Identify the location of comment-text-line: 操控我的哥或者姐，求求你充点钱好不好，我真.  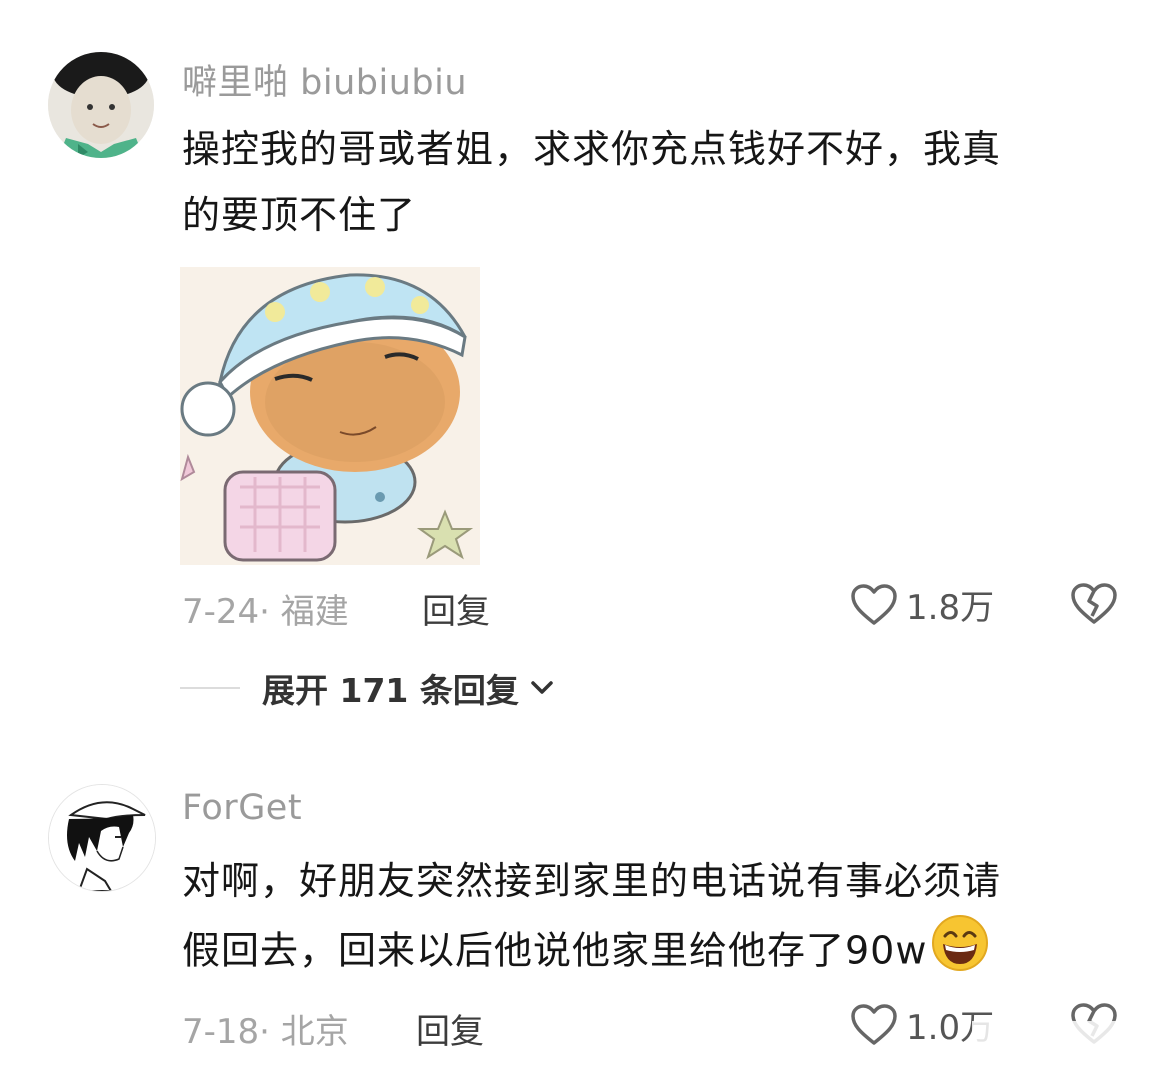
(592, 149).